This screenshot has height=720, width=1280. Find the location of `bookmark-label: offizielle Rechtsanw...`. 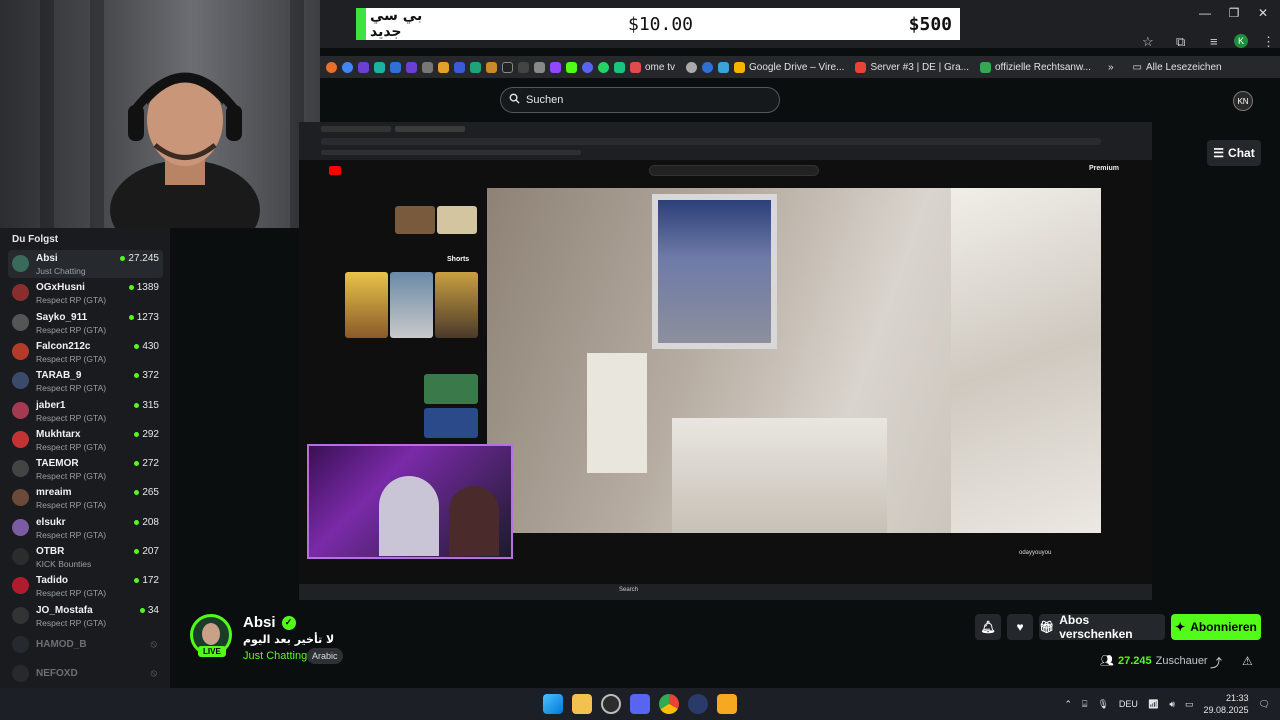

bookmark-label: offizielle Rechtsanw... is located at coordinates (1043, 67).